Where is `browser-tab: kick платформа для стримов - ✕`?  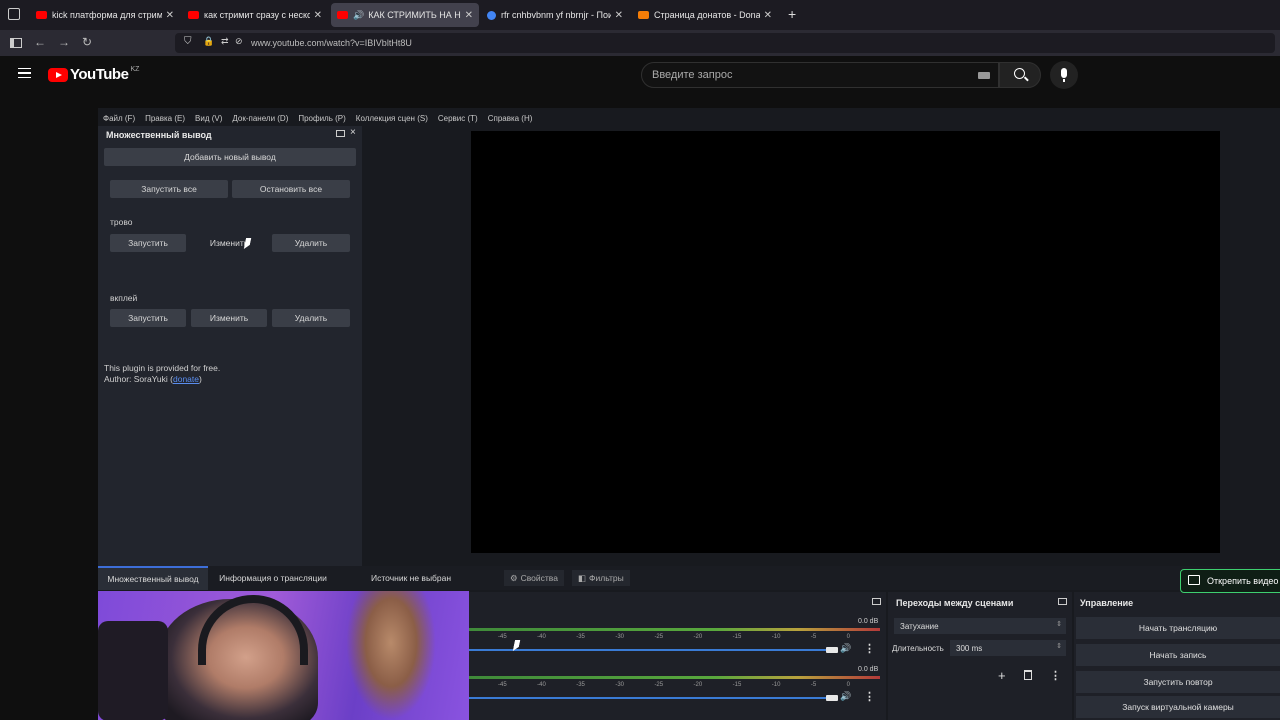
browser-tab: kick платформа для стримов - ✕ is located at coordinates (105, 15).